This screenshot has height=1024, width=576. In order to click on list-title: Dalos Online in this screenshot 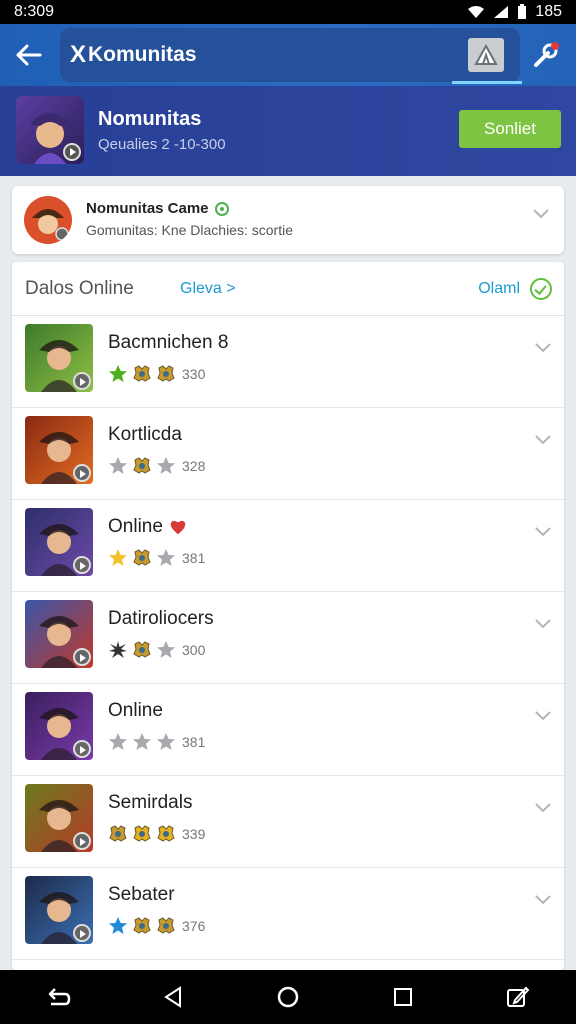, I will do `click(79, 288)`.